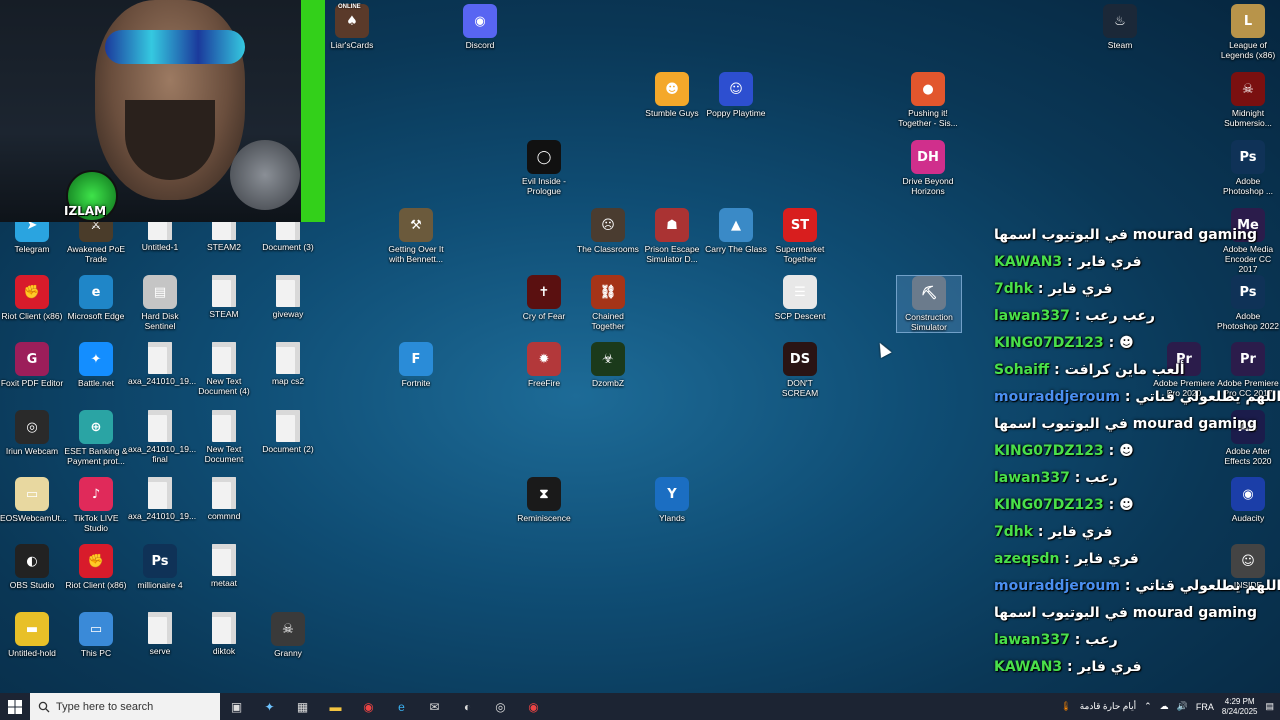  I want to click on desktop-icon-label: metaat, so click(224, 583).